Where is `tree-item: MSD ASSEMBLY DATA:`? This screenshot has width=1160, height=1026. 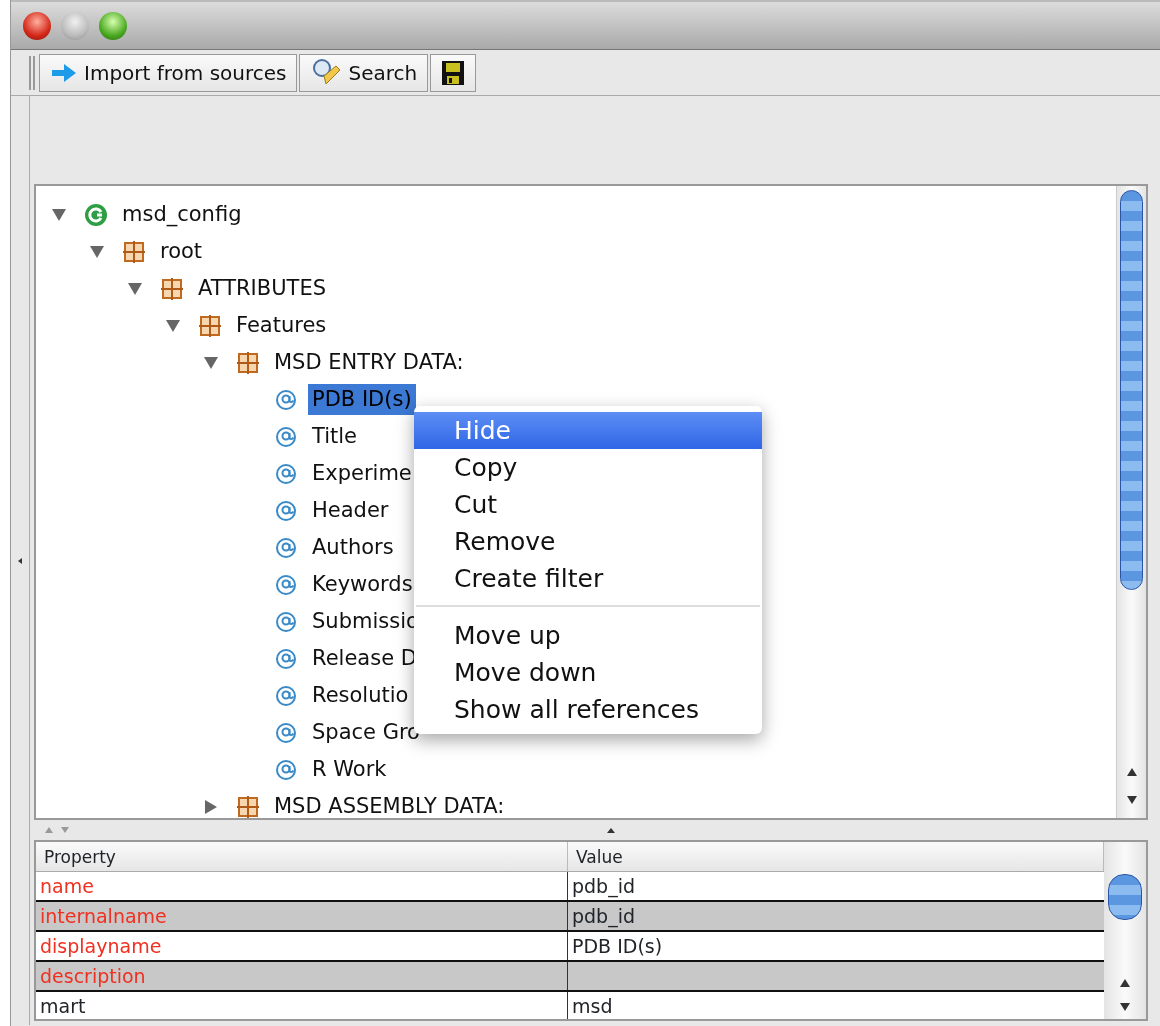 tree-item: MSD ASSEMBLY DATA: is located at coordinates (389, 804).